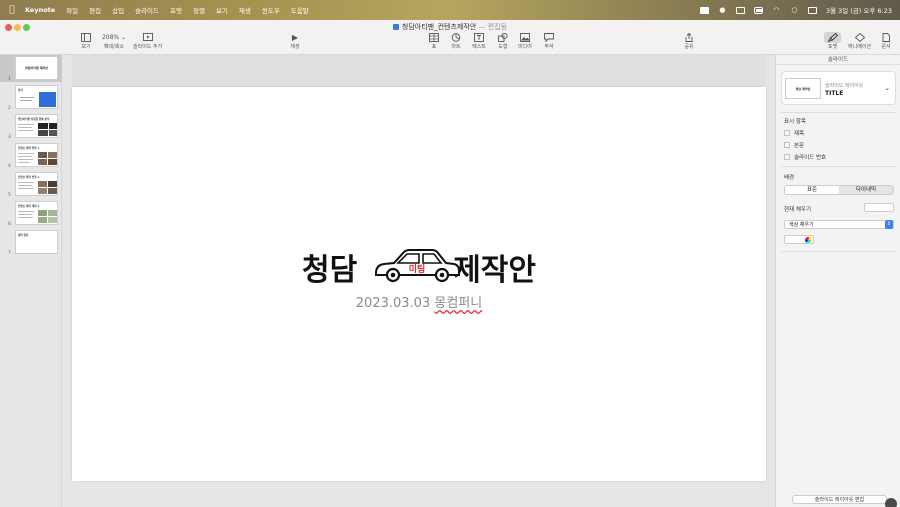 The image size is (900, 507). What do you see at coordinates (176, 10) in the screenshot?
I see `menu-format: 포맷` at bounding box center [176, 10].